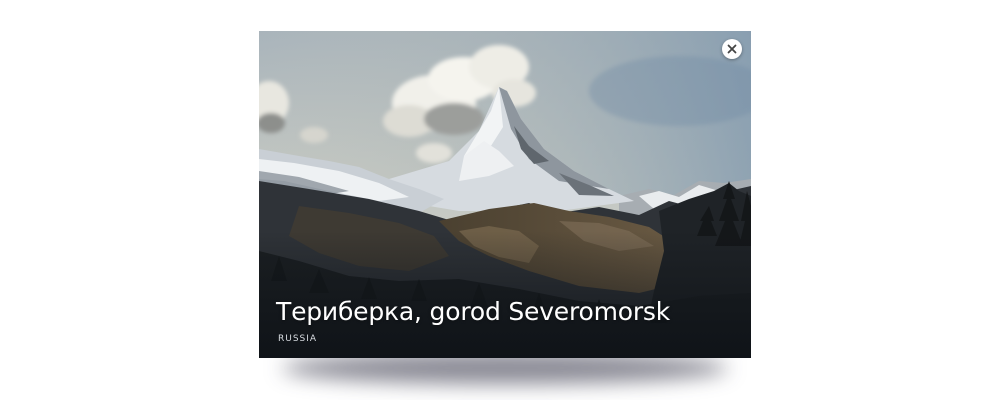 This screenshot has height=400, width=1000. Describe the element at coordinates (298, 339) in the screenshot. I see `country-label: RUSSIA` at that location.